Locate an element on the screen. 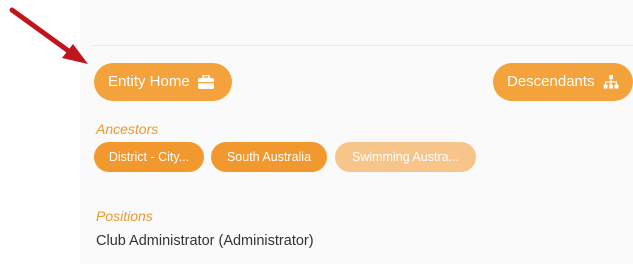  descendants-button: Descendants is located at coordinates (563, 82).